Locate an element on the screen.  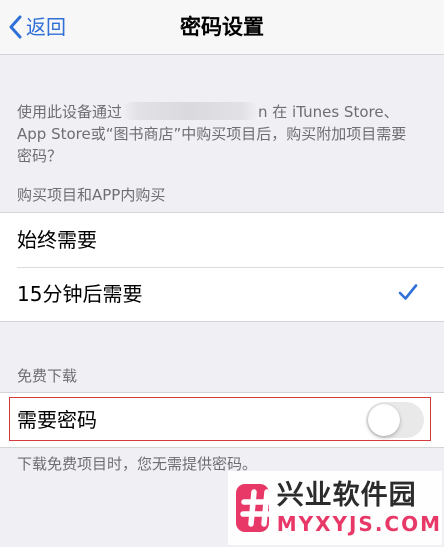
watermark-title: 兴业软件园 is located at coordinates (346, 495).